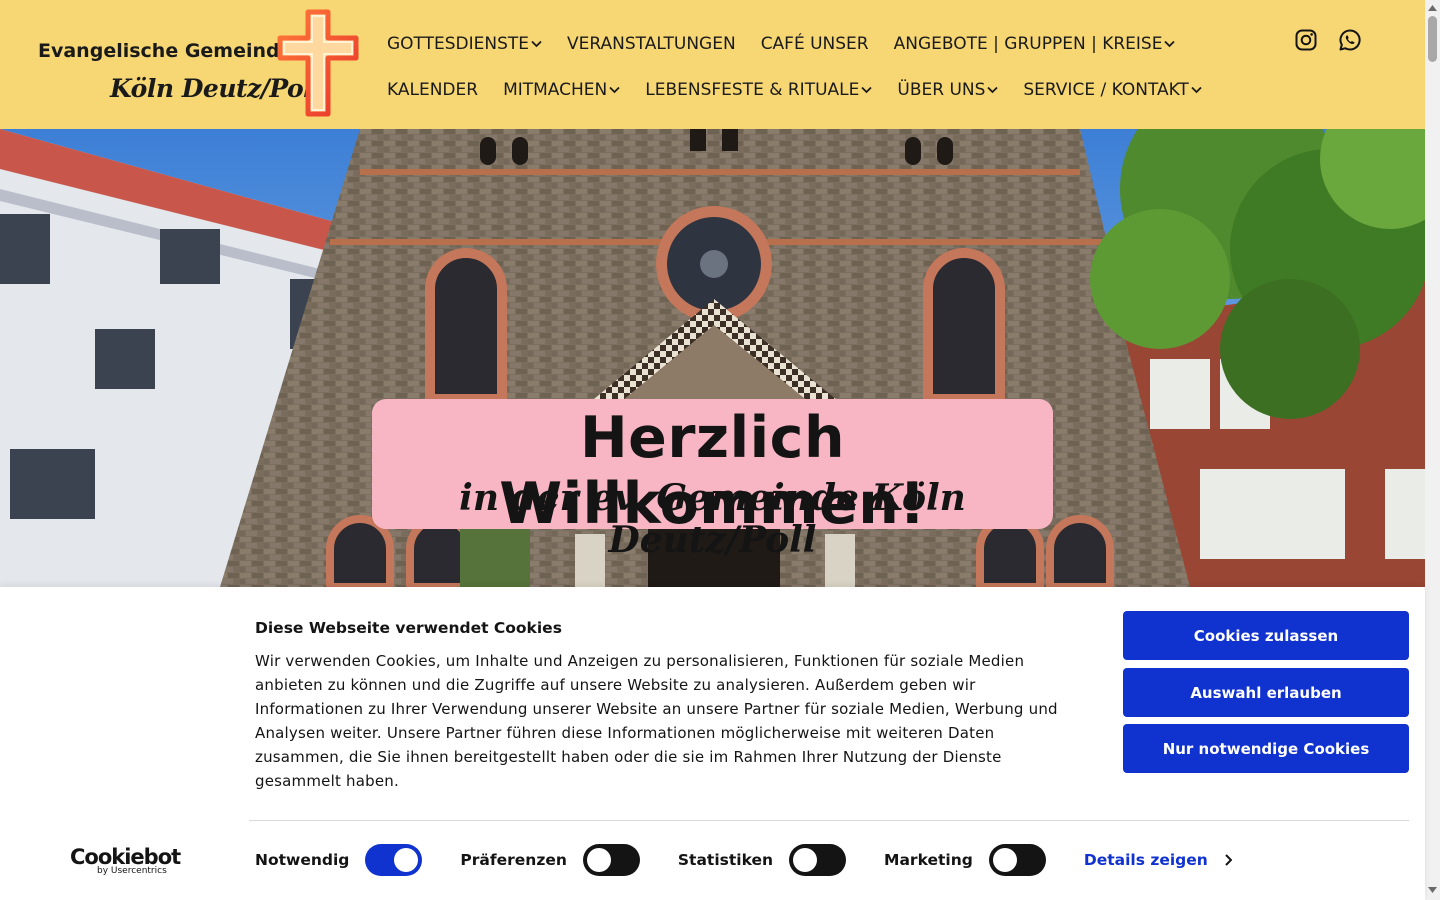  Describe the element at coordinates (1432, 450) in the screenshot. I see `page-scrollbar` at that location.